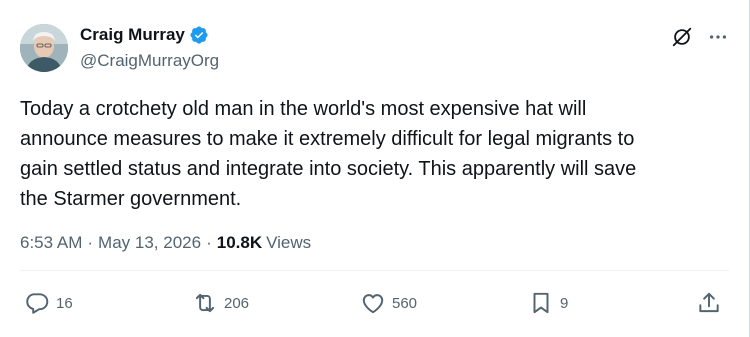  I want to click on bookmark-button: 9, so click(548, 303).